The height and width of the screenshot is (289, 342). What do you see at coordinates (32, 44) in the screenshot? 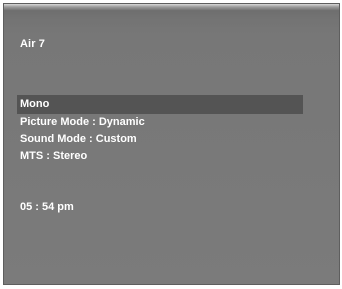
I see `channel-label: Air 7` at bounding box center [32, 44].